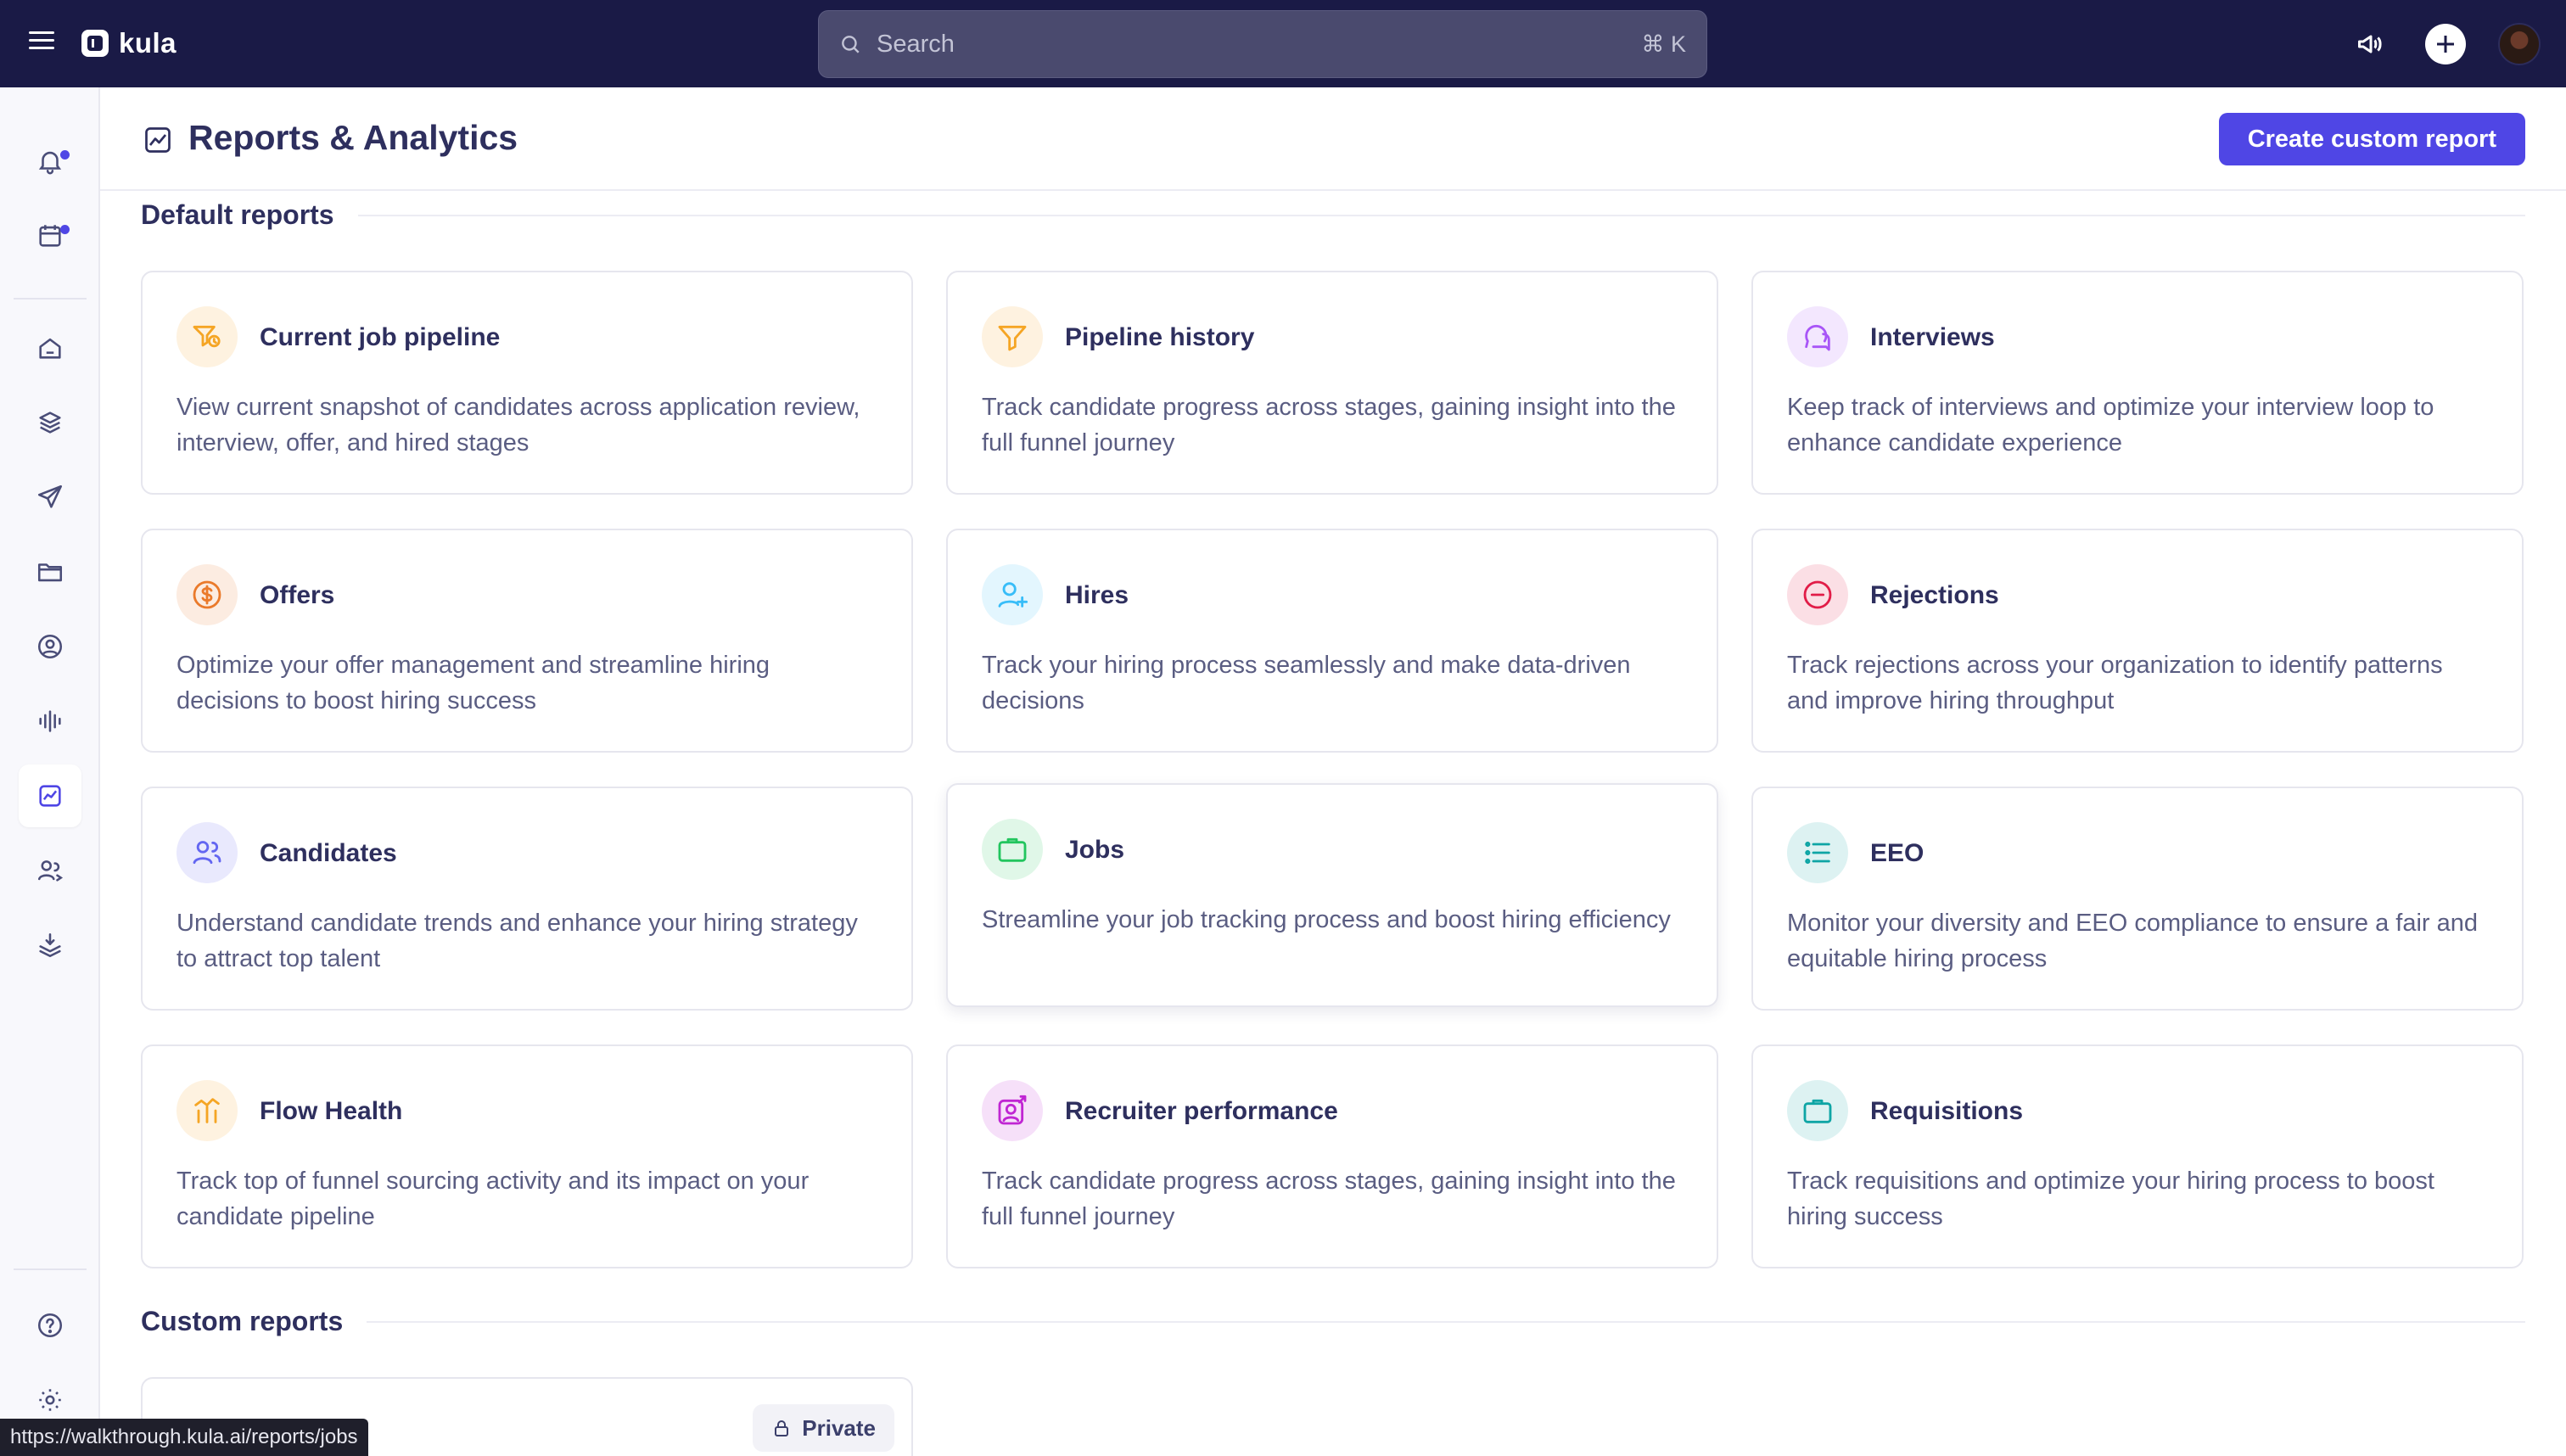 This screenshot has width=2566, height=1456. Describe the element at coordinates (1012, 1111) in the screenshot. I see `recruiter-icon` at that location.